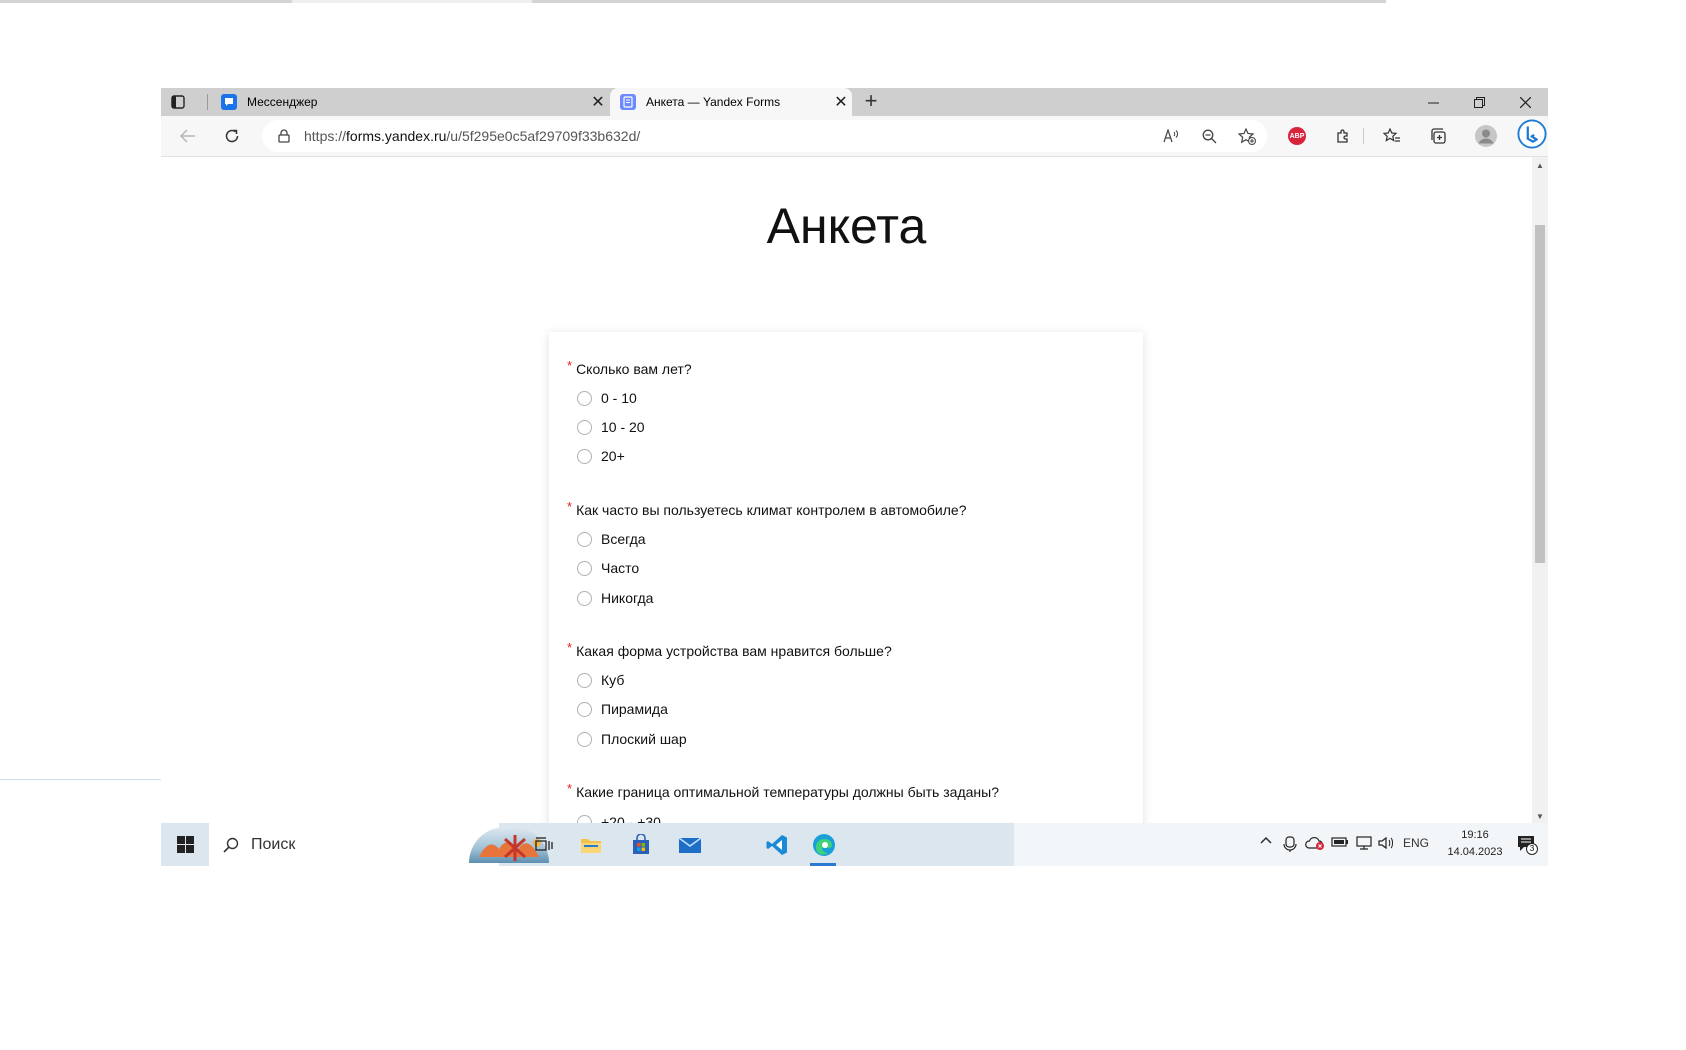 This screenshot has height=1050, width=1686. What do you see at coordinates (1475, 835) in the screenshot?
I see `clock-time: 19:16` at bounding box center [1475, 835].